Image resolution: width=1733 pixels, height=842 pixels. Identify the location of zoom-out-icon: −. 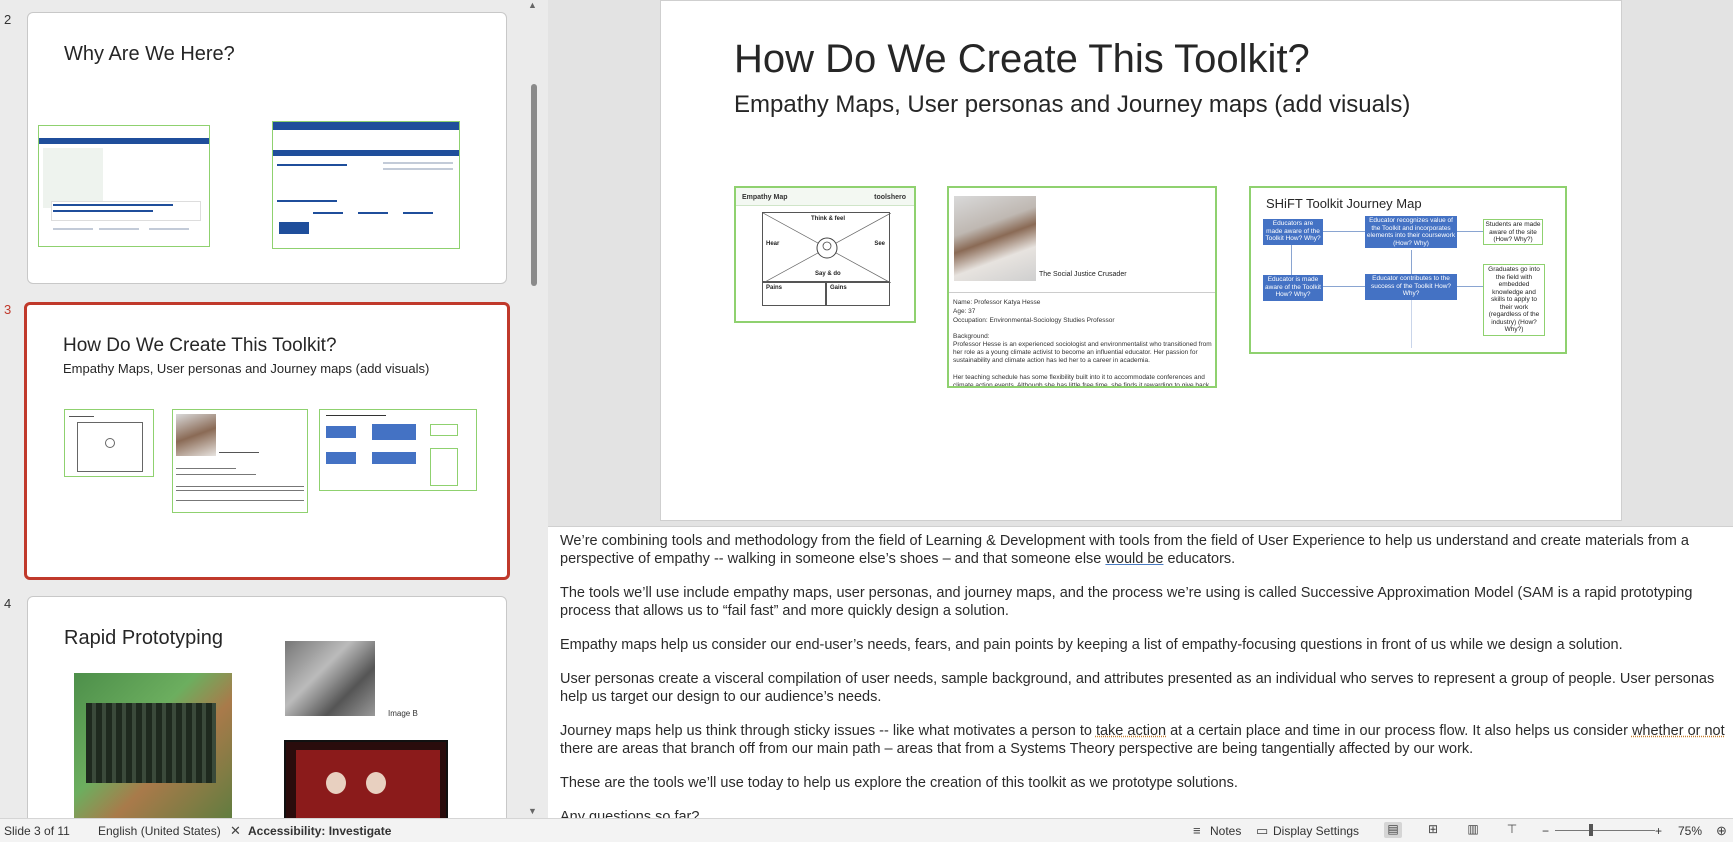
(1545, 831).